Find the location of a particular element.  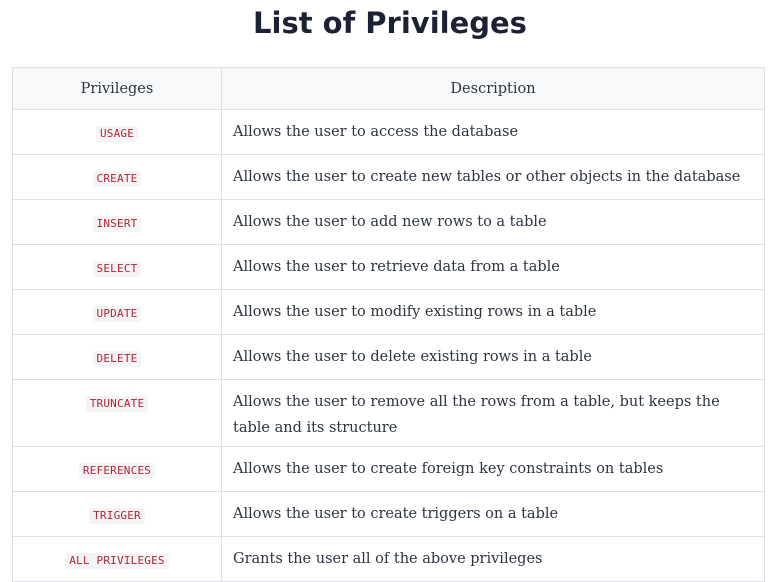

privilege-code: INSERT is located at coordinates (117, 224).